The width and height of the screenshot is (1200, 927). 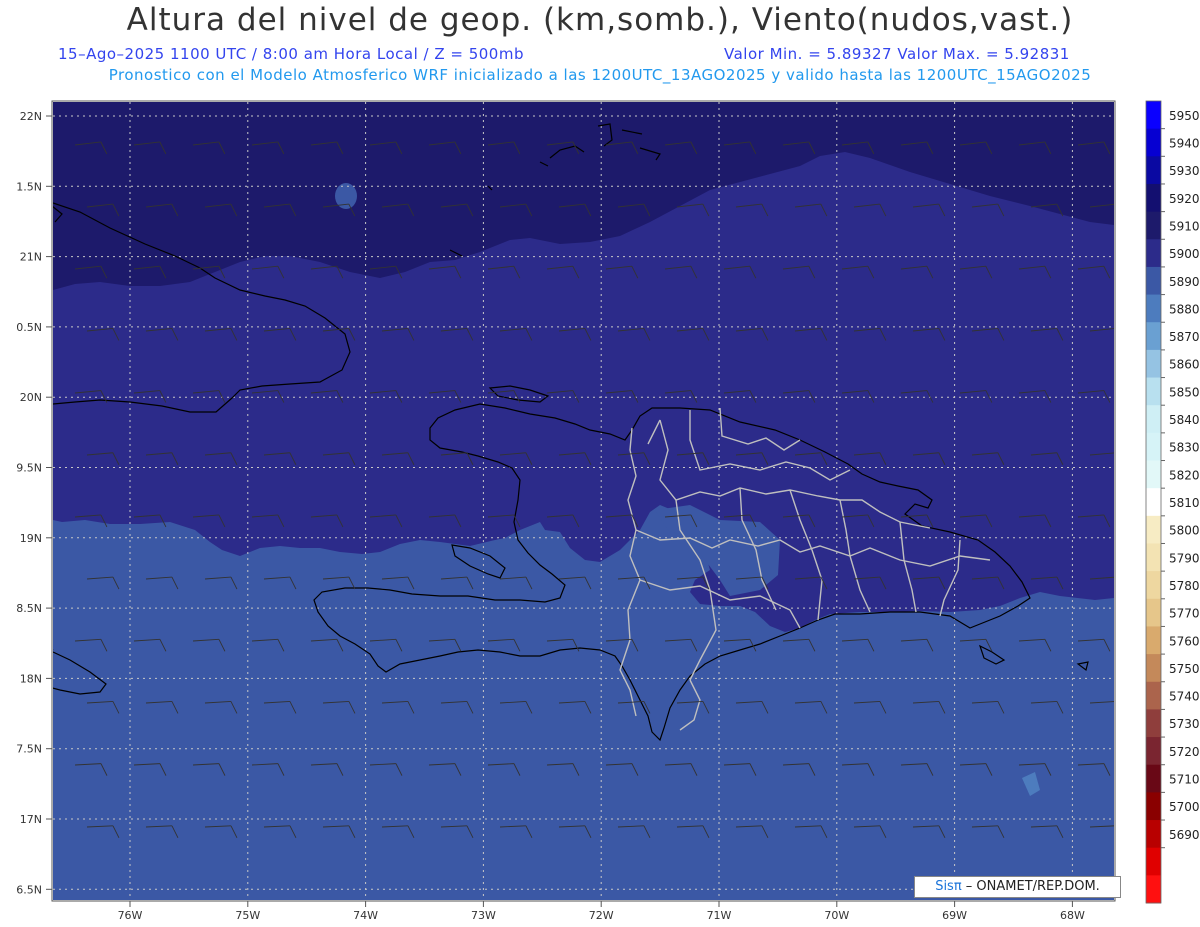 What do you see at coordinates (1184, 448) in the screenshot?
I see `colorbar-label: 5830` at bounding box center [1184, 448].